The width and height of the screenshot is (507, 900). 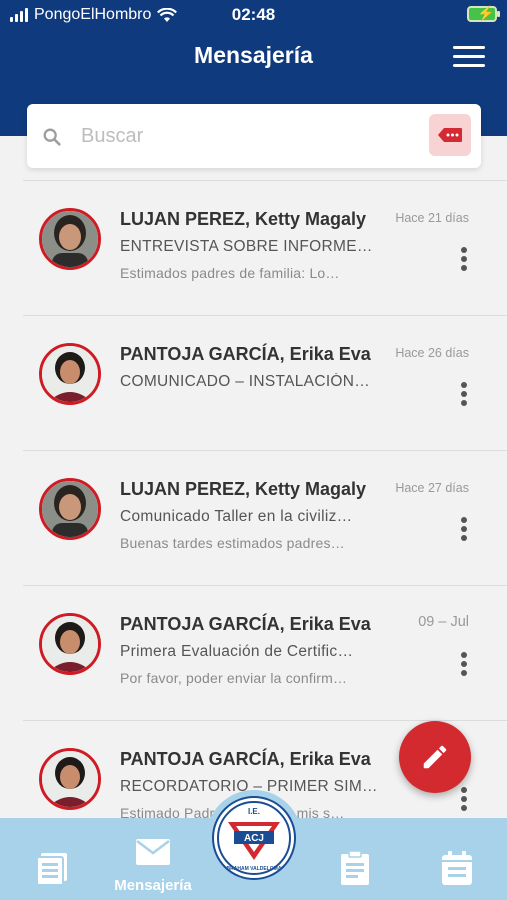 I want to click on nav-news, so click(x=52, y=870).